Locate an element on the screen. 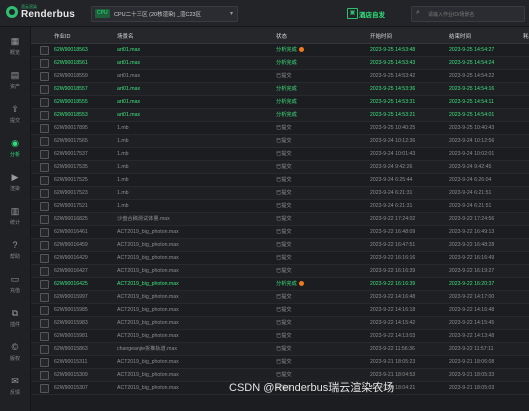 Image resolution: width=529 pixels, height=411 pixels. search-input: ⌕ 请输入作业ID/场景名 is located at coordinates (468, 14).